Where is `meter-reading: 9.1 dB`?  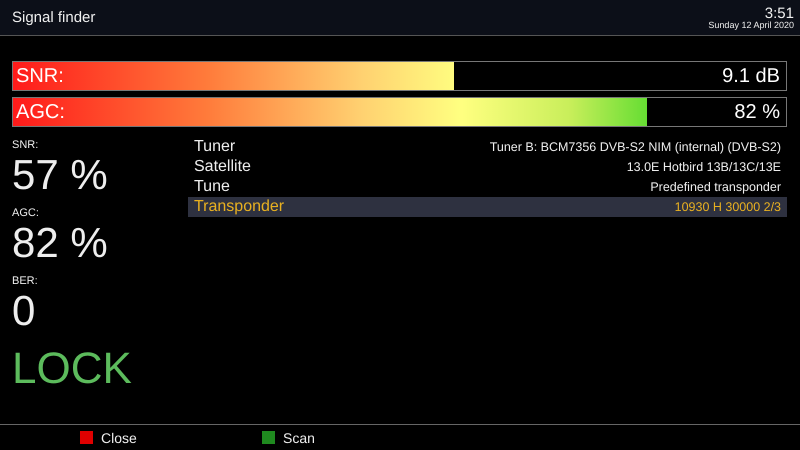
meter-reading: 9.1 dB is located at coordinates (751, 76).